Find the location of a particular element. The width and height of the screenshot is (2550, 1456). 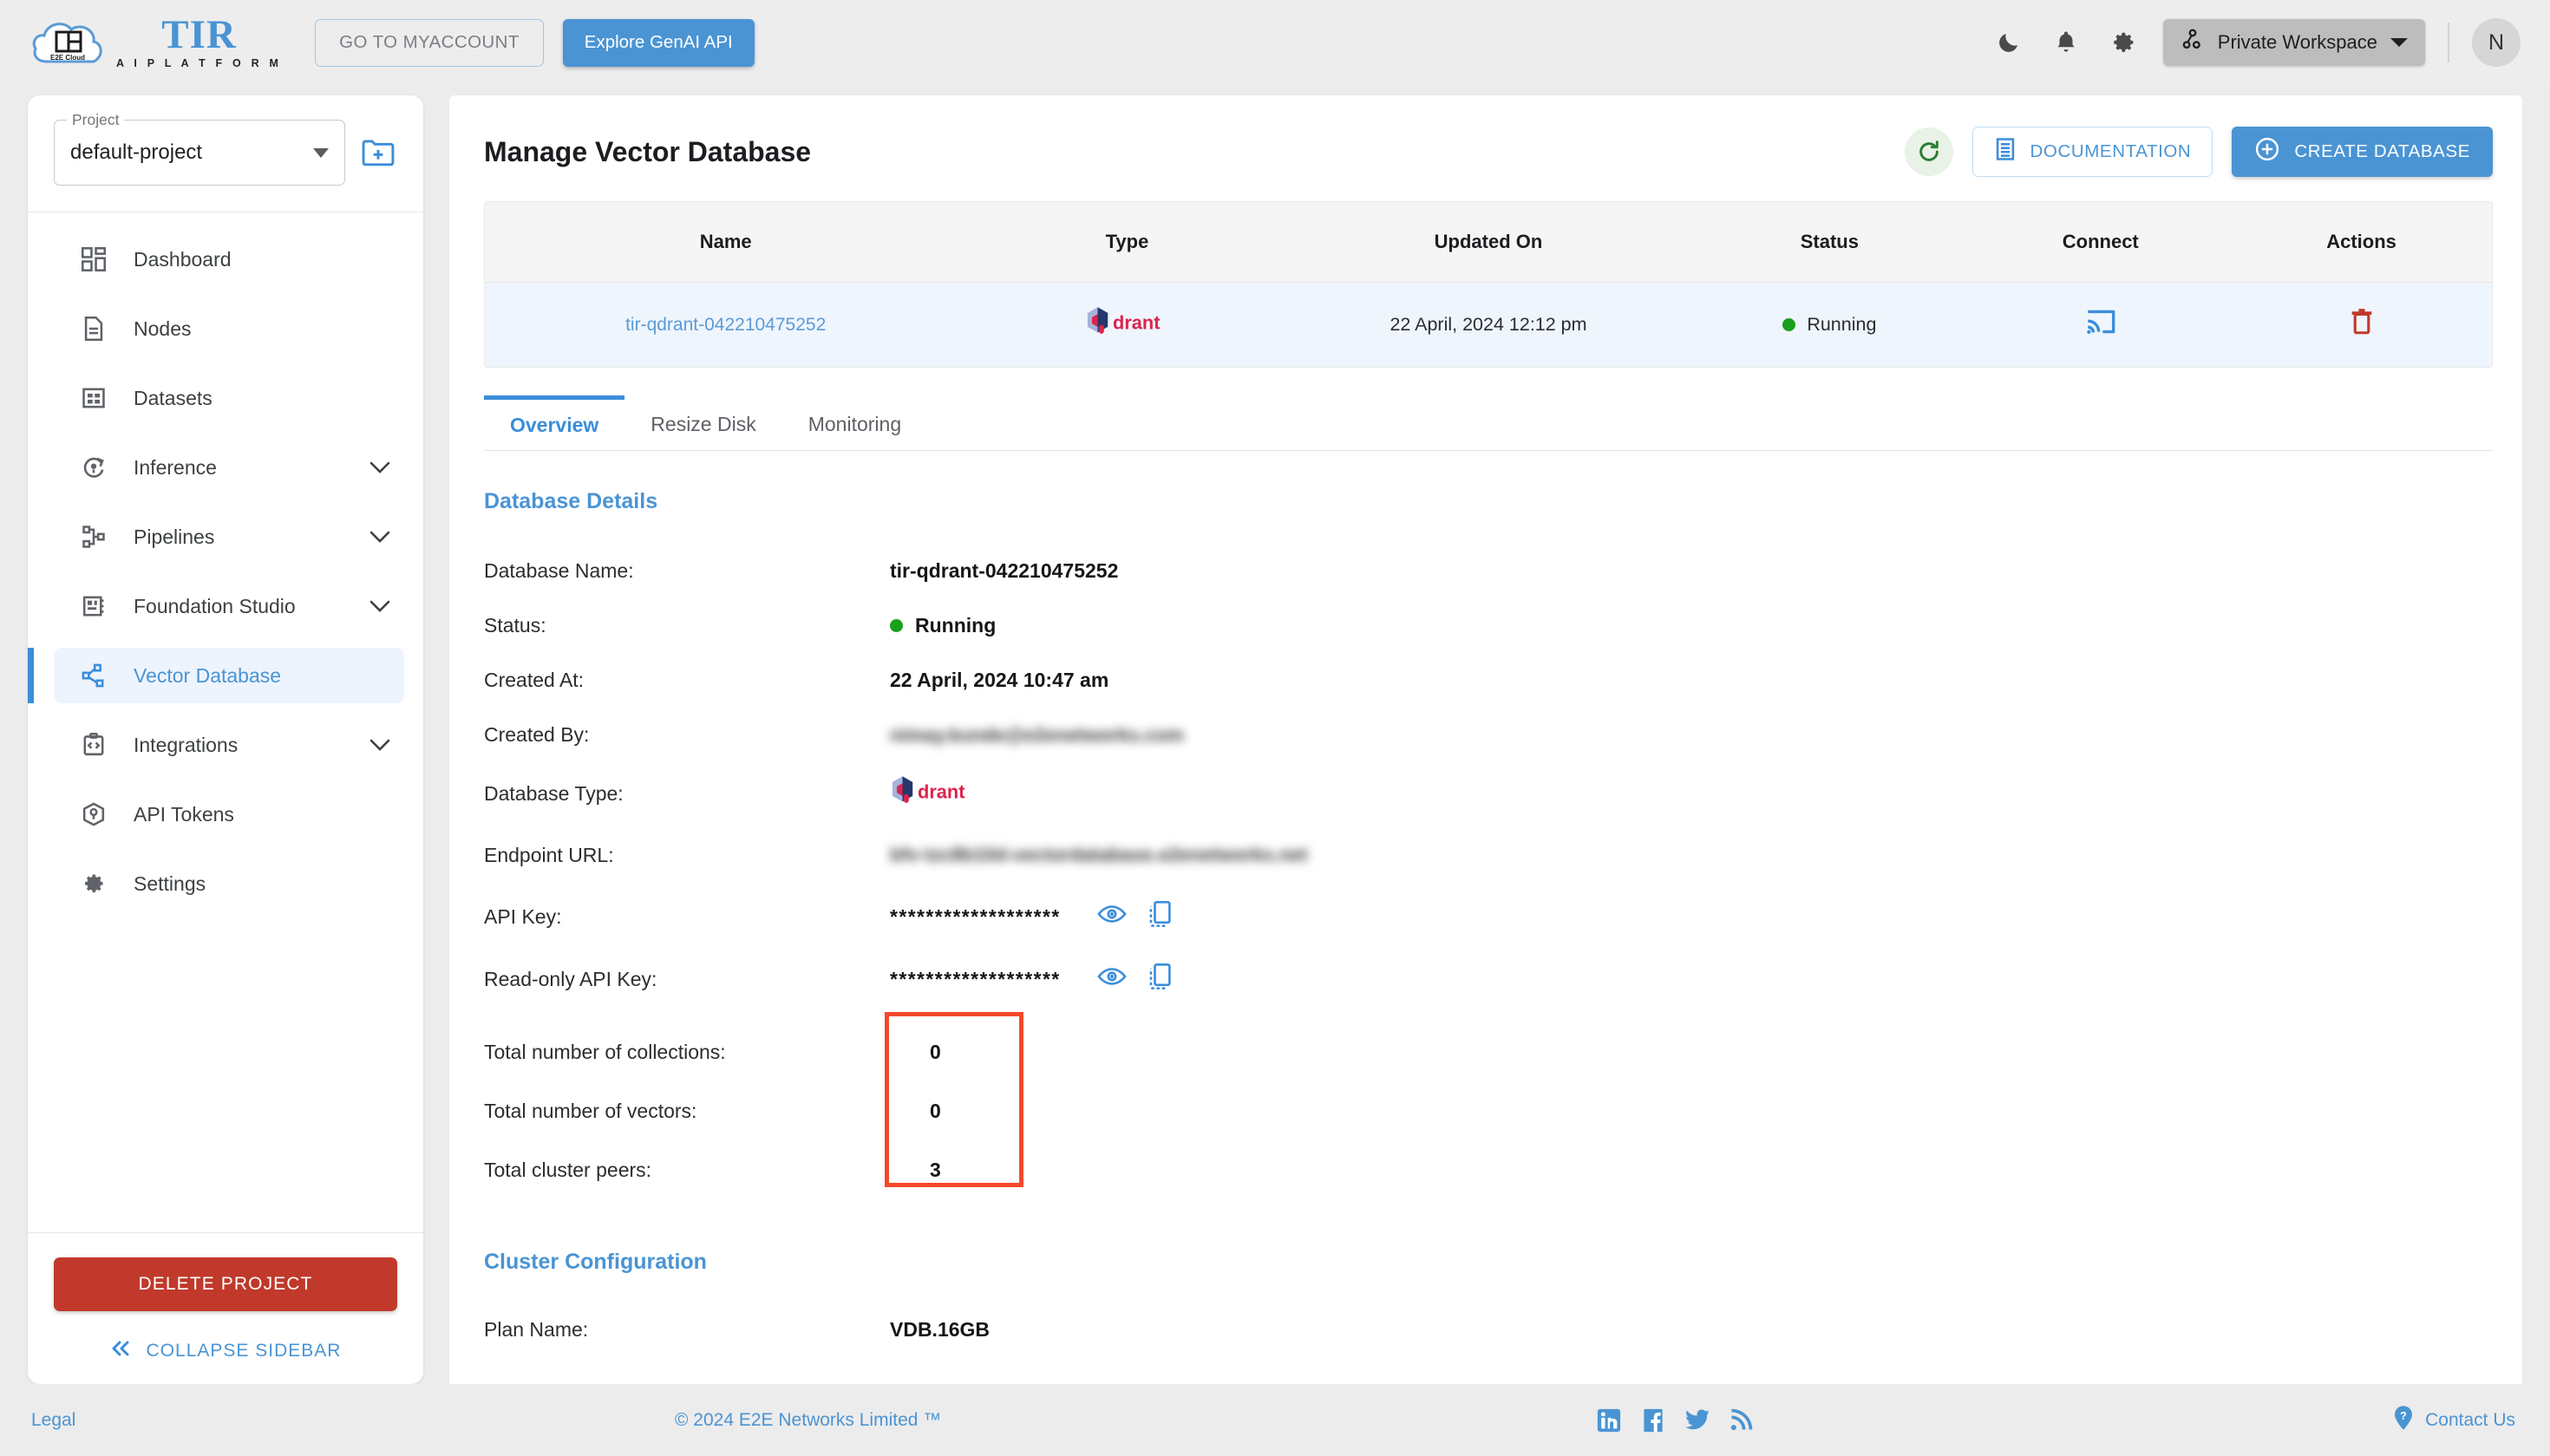

tab-monitoring: Monitoring is located at coordinates (854, 431).